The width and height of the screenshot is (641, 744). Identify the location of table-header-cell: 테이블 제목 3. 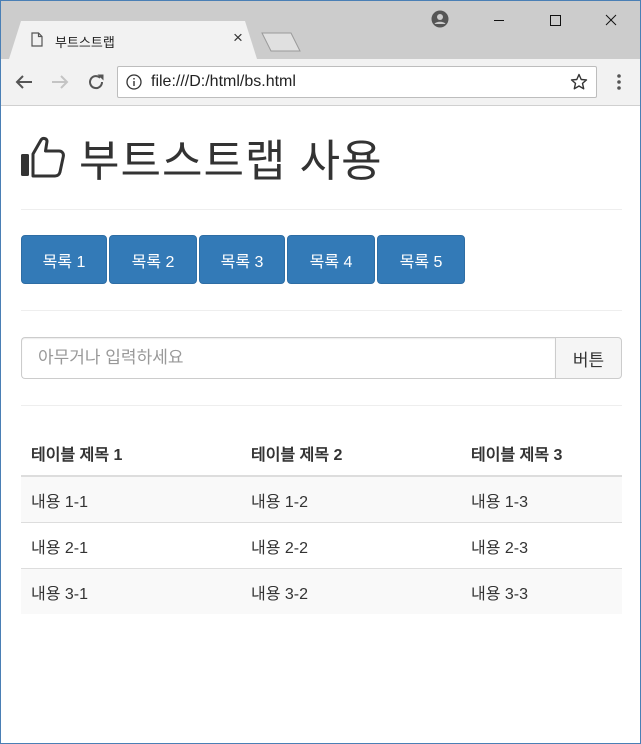
(541, 454).